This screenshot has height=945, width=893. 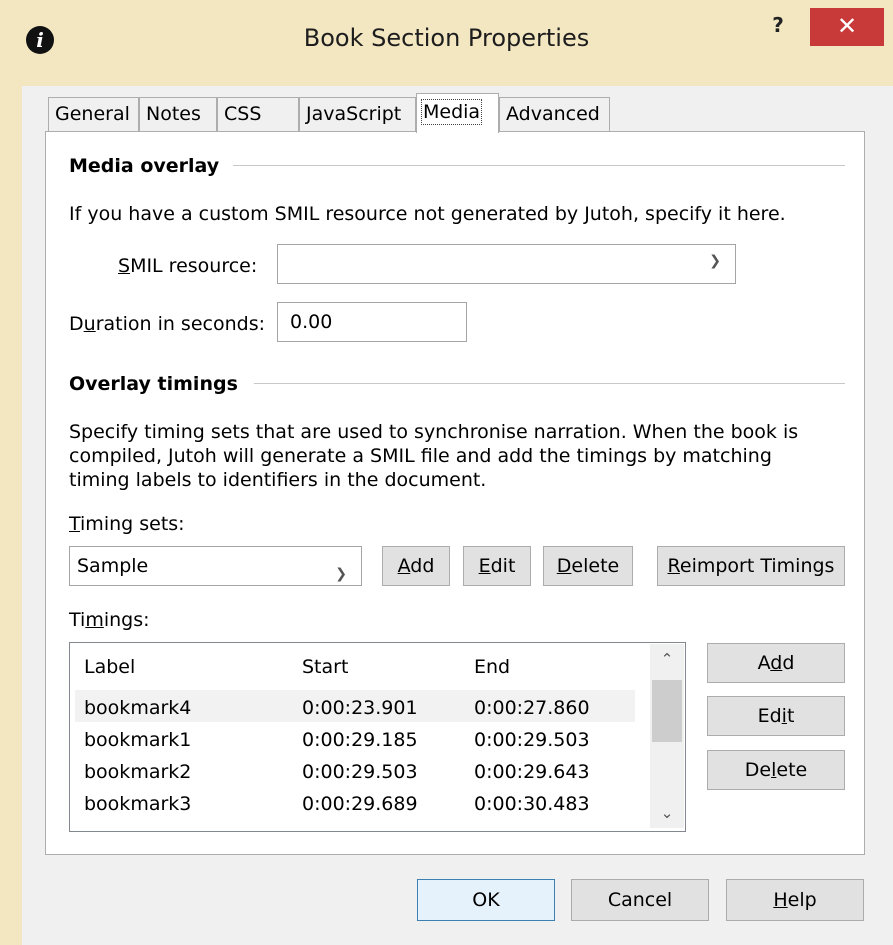 What do you see at coordinates (497, 566) in the screenshot?
I see `edit-timing-set-button: Edit` at bounding box center [497, 566].